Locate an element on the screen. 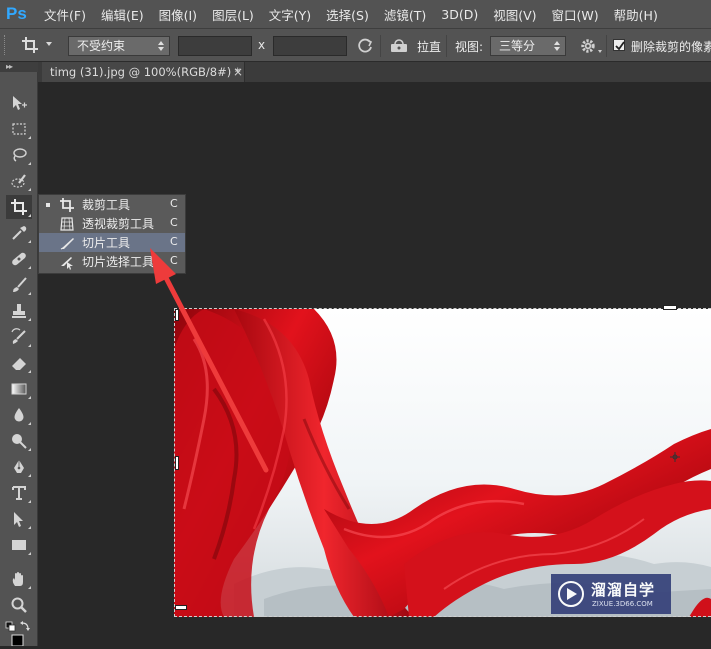  flyout-item-perspective-crop: 透视裁剪工具 C is located at coordinates (112, 223).